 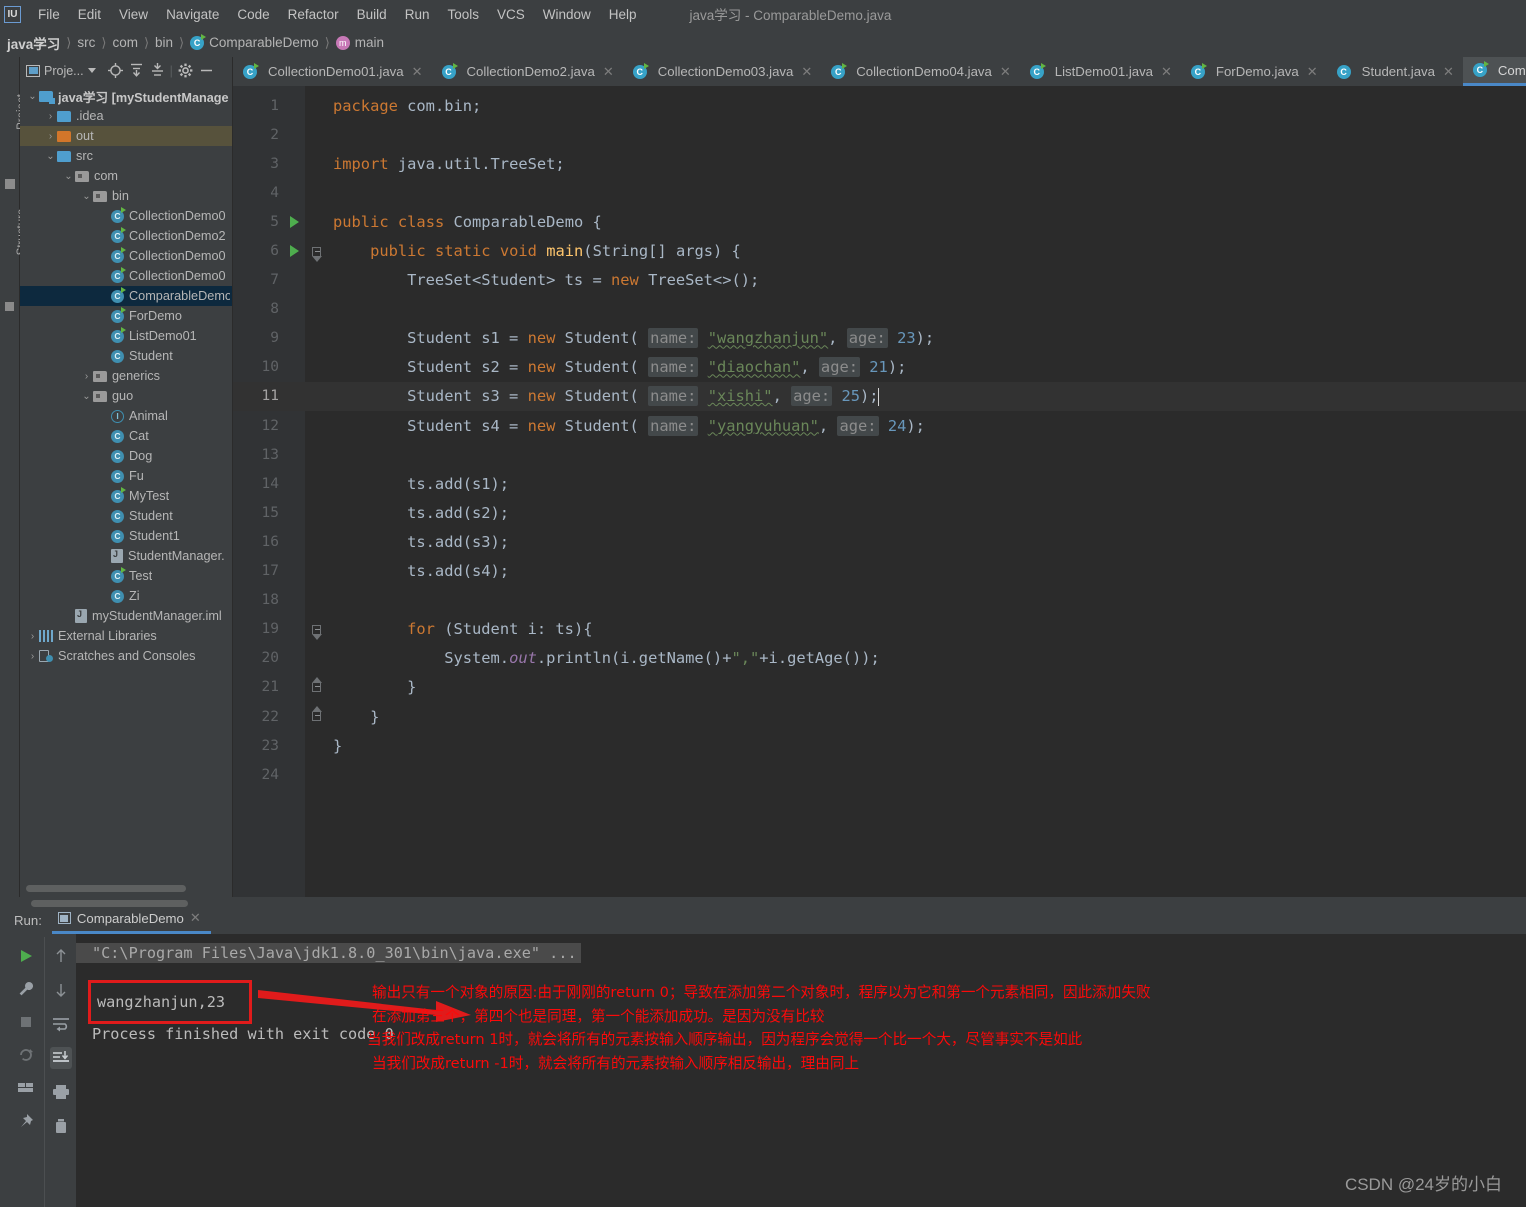 I want to click on menu-item-build: Build, so click(x=372, y=14).